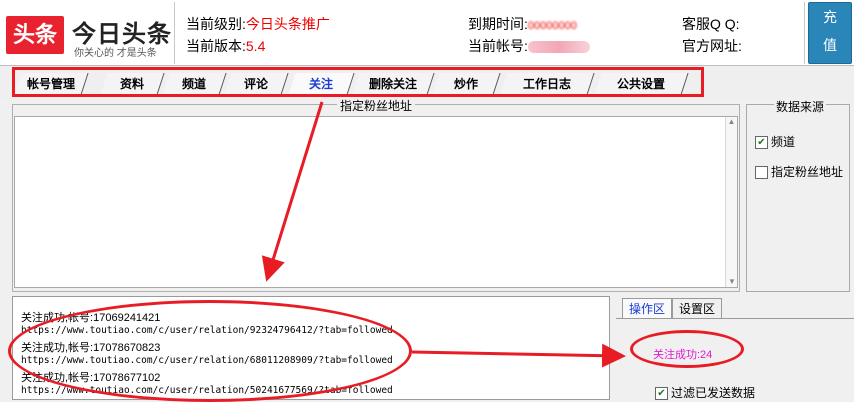 This screenshot has width=854, height=402. What do you see at coordinates (518, 355) in the screenshot?
I see `arrow-to-success` at bounding box center [518, 355].